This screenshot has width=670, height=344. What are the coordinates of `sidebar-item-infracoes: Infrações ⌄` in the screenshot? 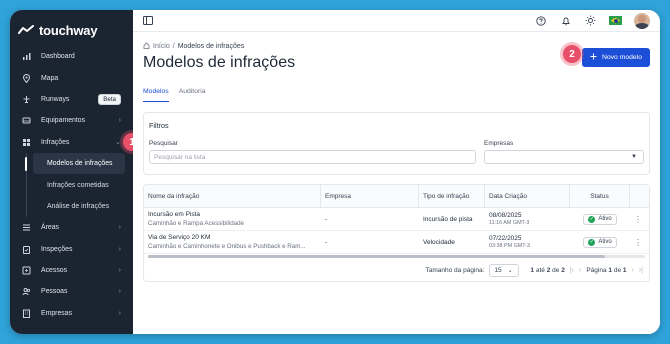 It's located at (71, 142).